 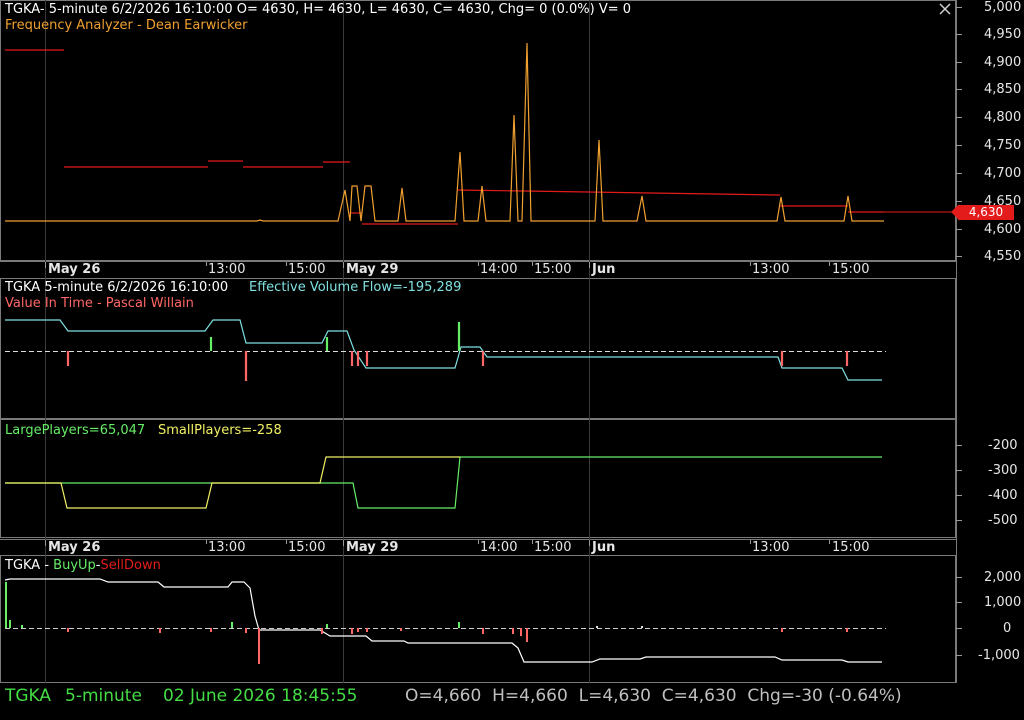 I want to click on y-tick-label: -1,000, so click(x=999, y=655).